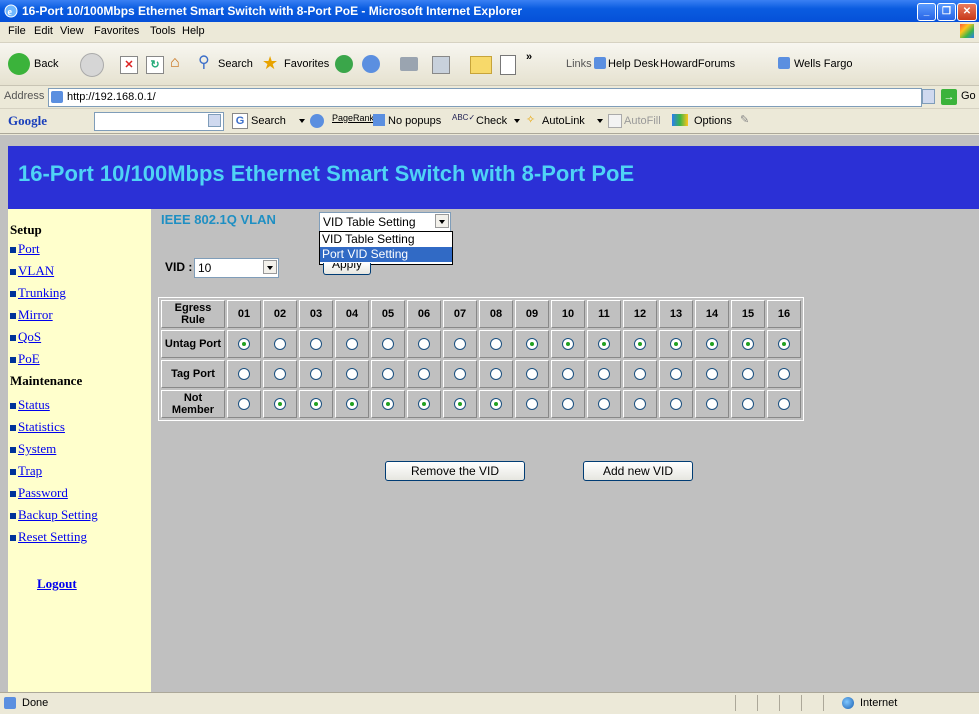  What do you see at coordinates (26, 471) in the screenshot?
I see `sidebar-item-trap: Trap` at bounding box center [26, 471].